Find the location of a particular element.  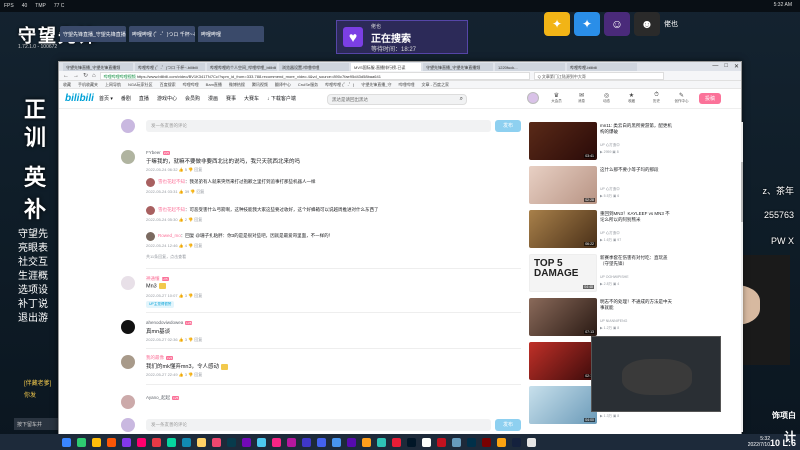

reply-meta: 2022-05-24 05:30 👍 2 👎 回复 is located at coordinates (174, 220).